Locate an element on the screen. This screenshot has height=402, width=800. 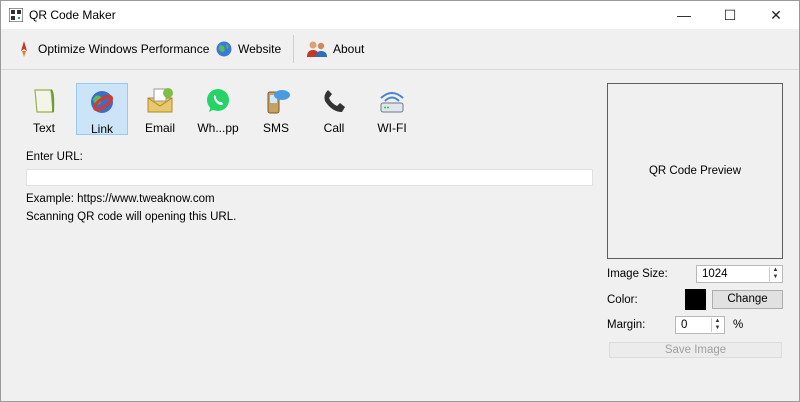
margin-arrows: ▲ ▼ is located at coordinates (717, 325).